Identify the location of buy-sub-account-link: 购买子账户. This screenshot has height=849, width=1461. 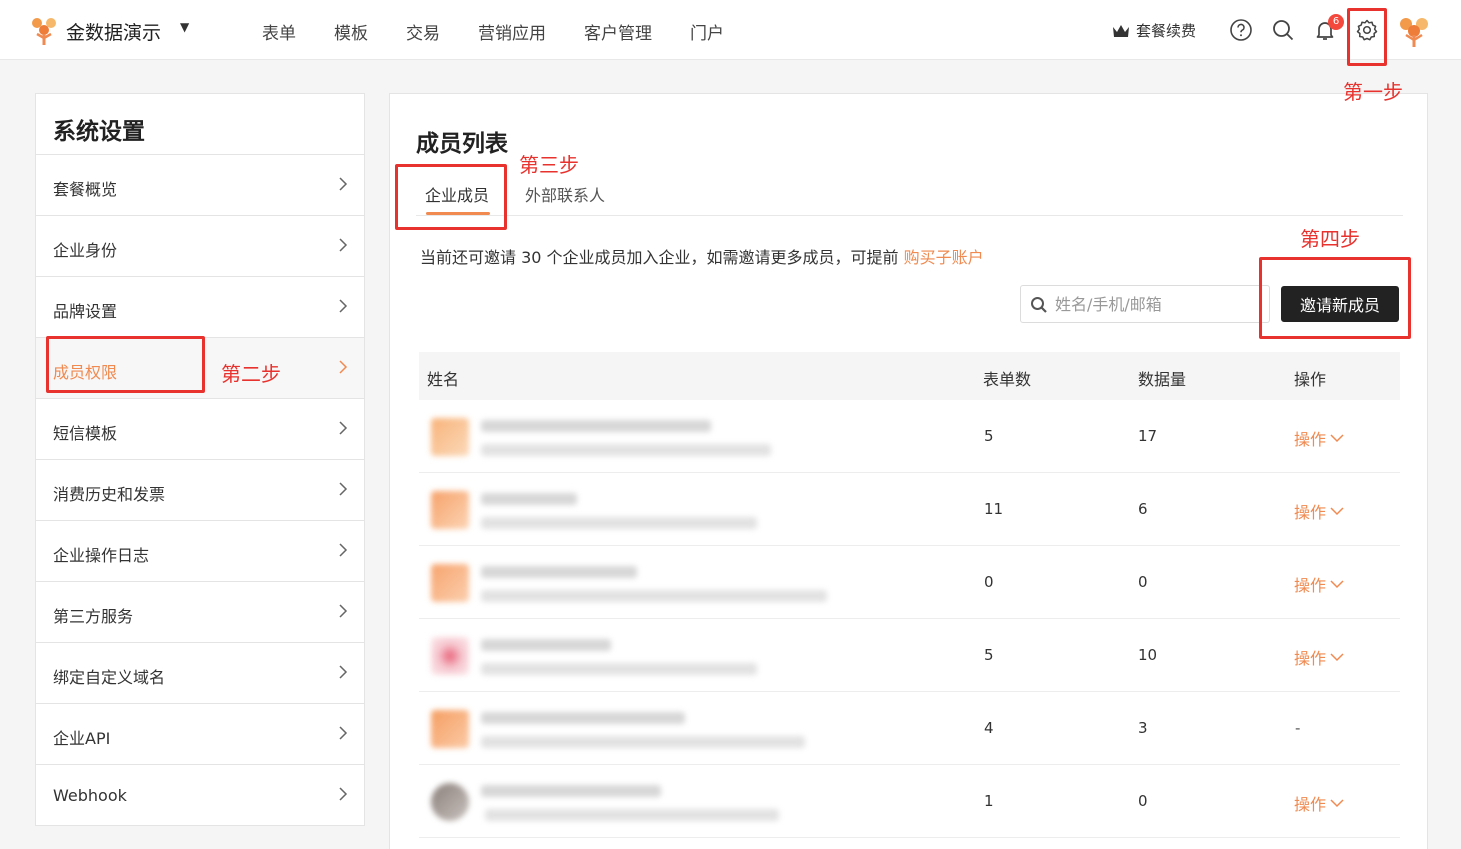
(944, 257).